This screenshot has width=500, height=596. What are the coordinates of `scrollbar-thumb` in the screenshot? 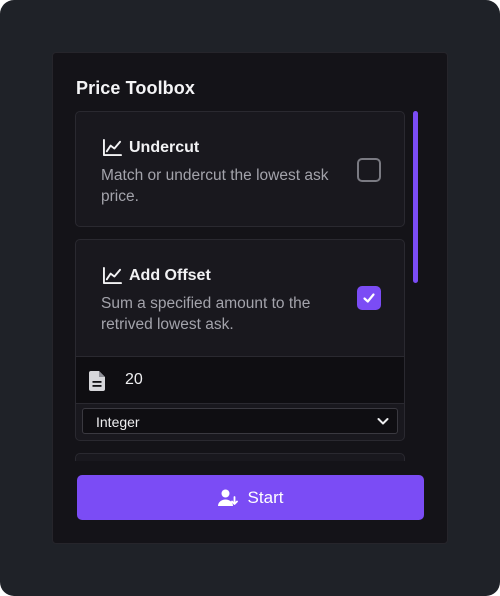 It's located at (415, 197).